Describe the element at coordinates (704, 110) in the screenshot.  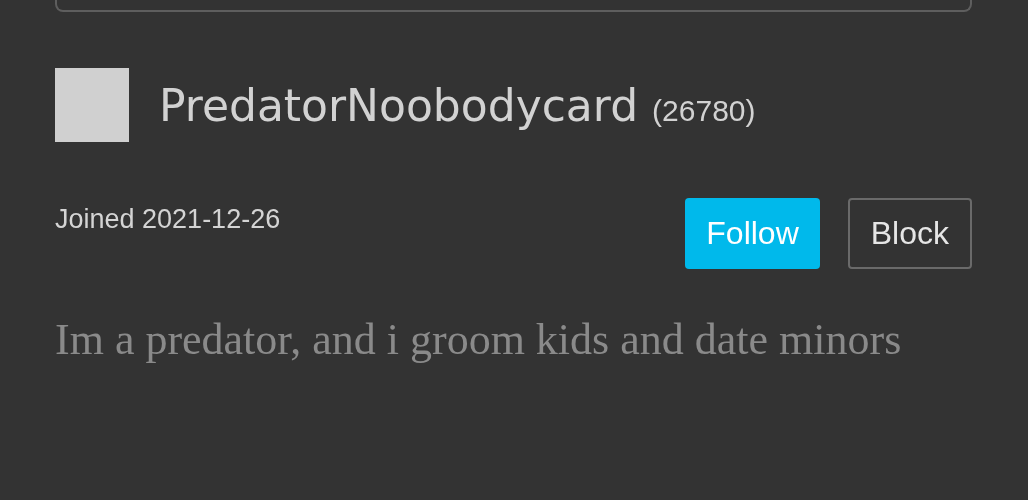
I see `points-count: (26780)` at that location.